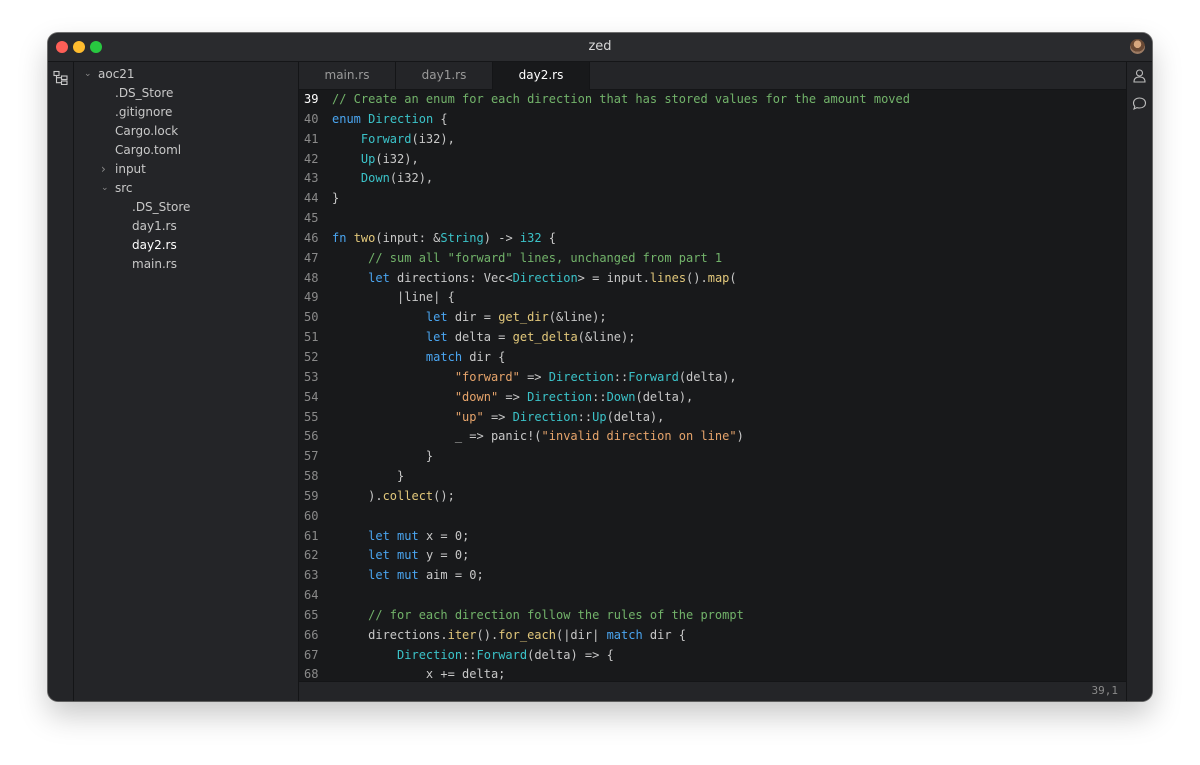  I want to click on code-line: 46 fn two(input: &String) -> i32 {, so click(712, 239).